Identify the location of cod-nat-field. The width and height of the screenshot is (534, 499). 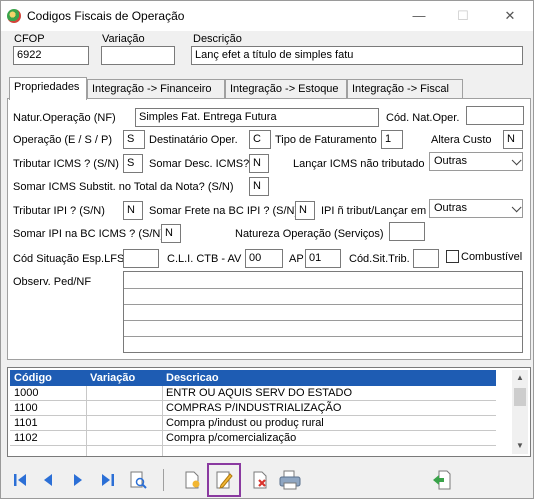
(495, 115).